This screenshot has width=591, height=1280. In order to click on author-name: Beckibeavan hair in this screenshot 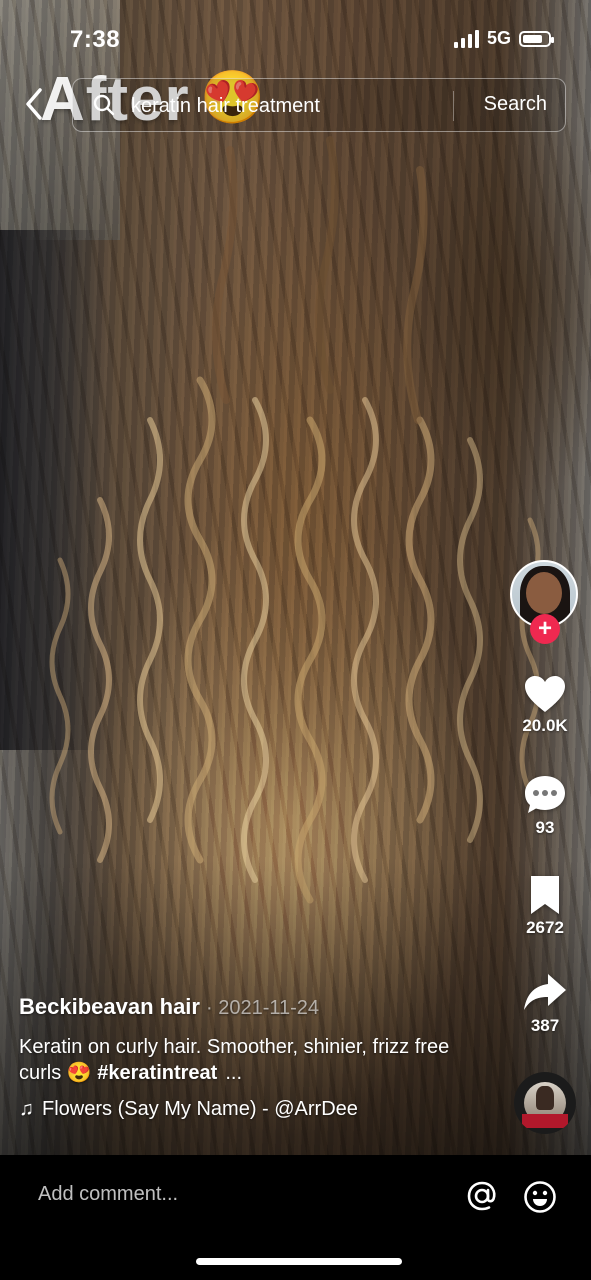, I will do `click(109, 1006)`.